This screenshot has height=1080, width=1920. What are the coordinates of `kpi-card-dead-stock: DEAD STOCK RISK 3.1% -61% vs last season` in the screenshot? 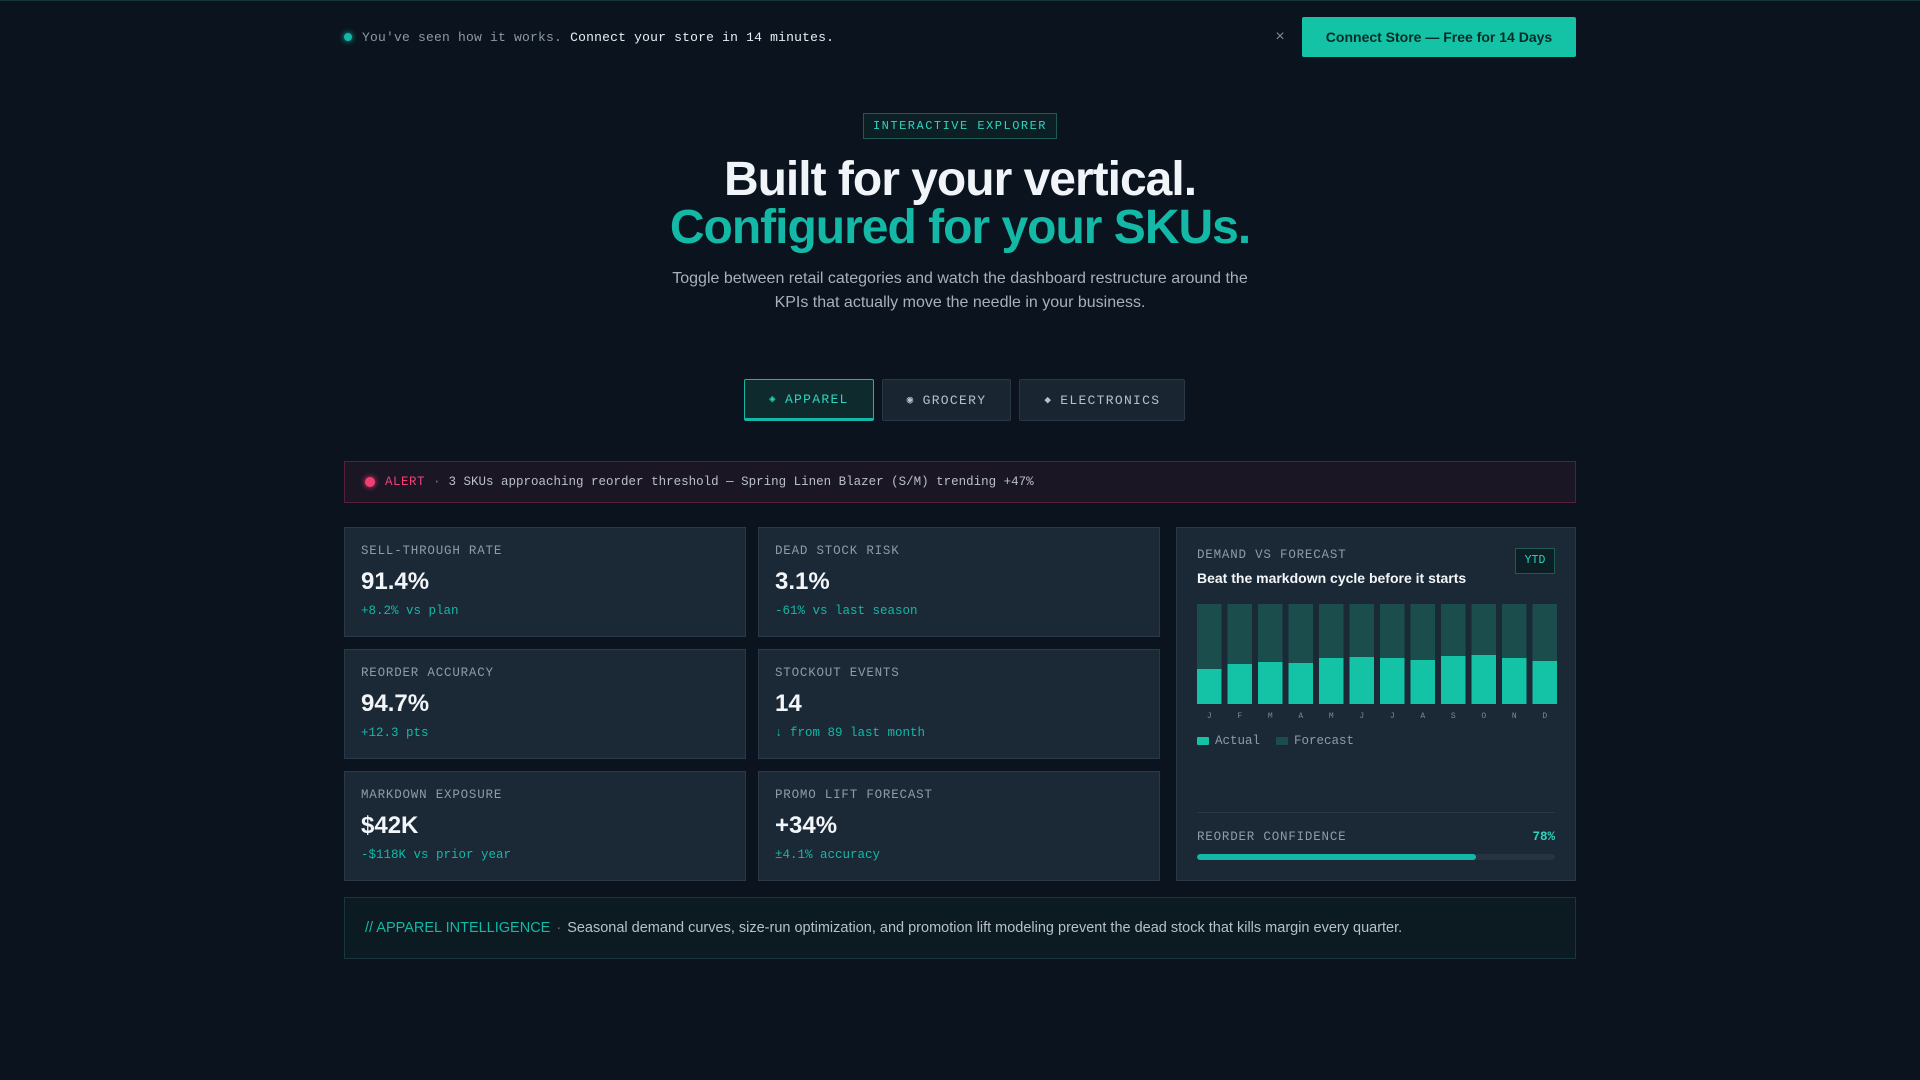 It's located at (959, 582).